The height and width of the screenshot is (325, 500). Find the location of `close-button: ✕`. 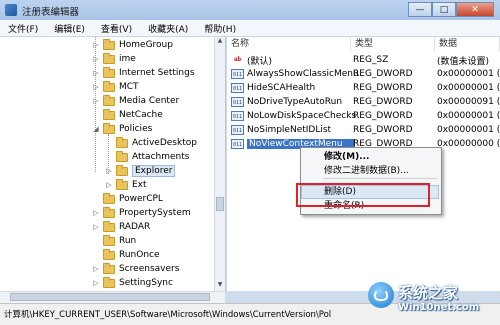

close-button: ✕ is located at coordinates (475, 9).